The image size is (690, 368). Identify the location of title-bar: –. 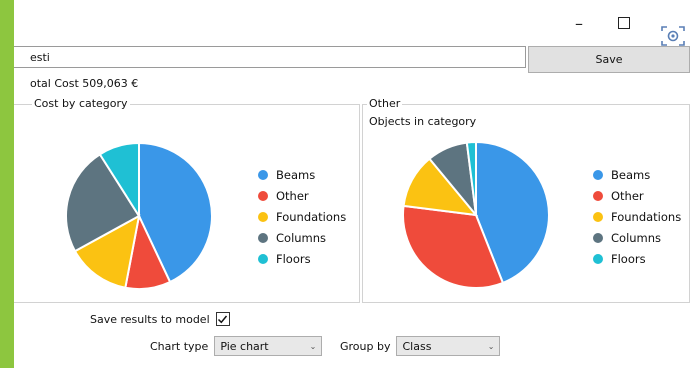
(352, 23).